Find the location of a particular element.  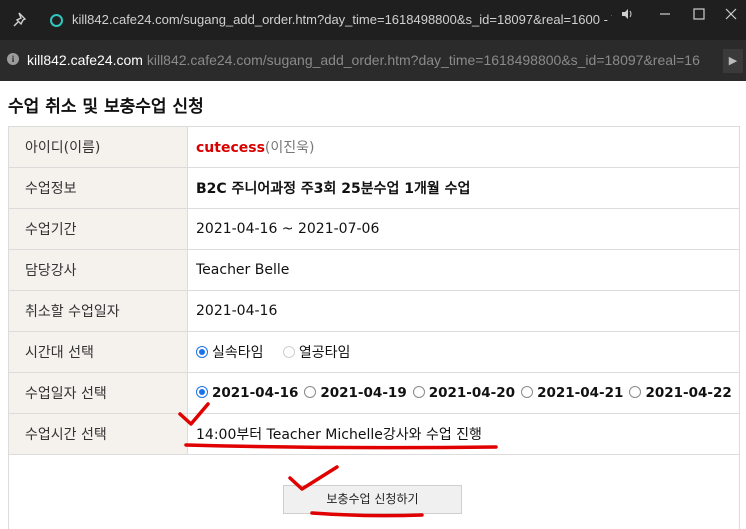

url-host: kill842.cafe24.com is located at coordinates (85, 60).